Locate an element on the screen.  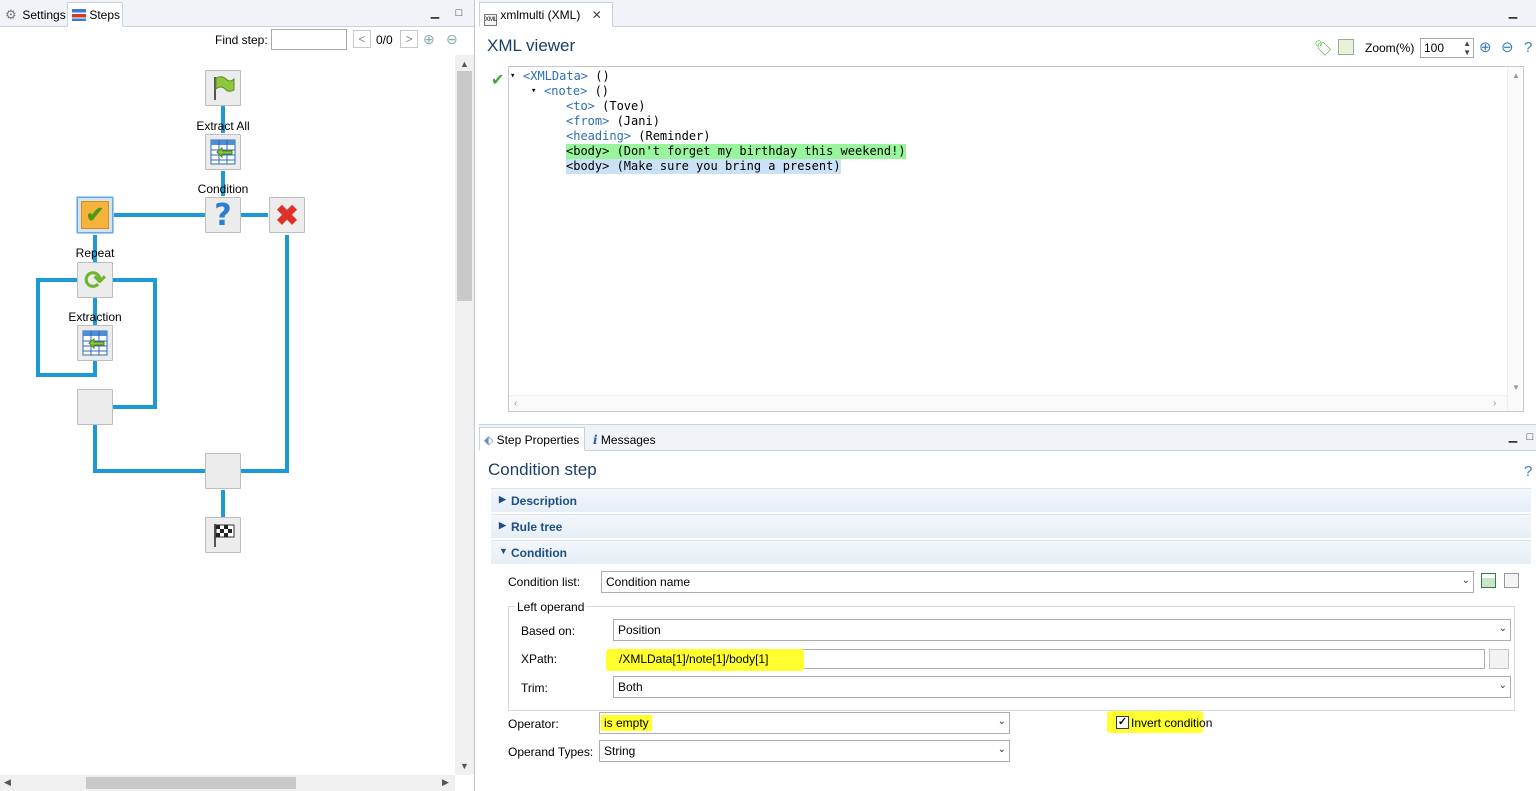
left-tab-bar: ⚙ Settings Steps ▁ □ is located at coordinates (237, 13).